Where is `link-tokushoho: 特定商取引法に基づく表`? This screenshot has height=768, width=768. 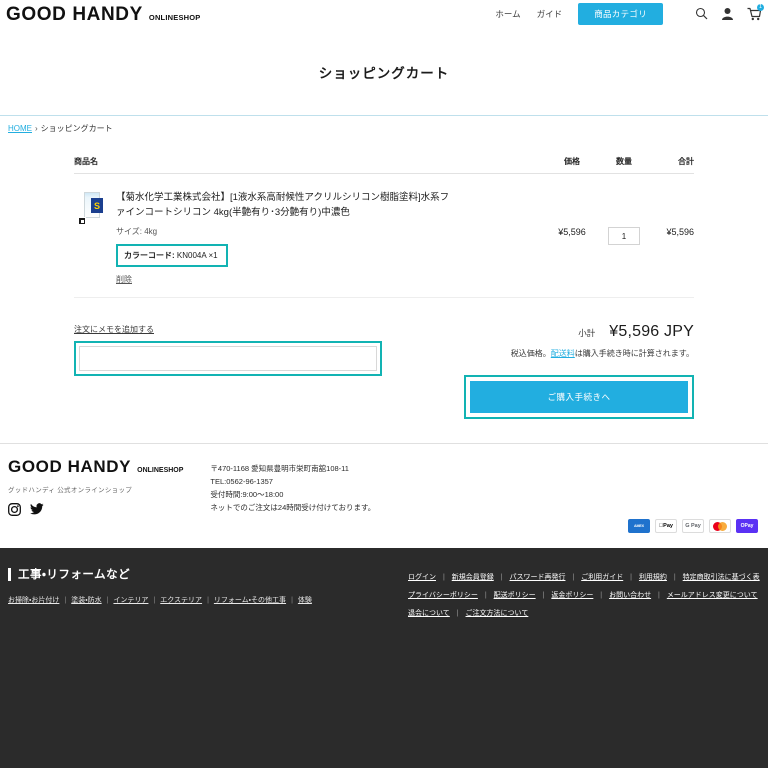 link-tokushoho: 特定商取引法に基づく表 is located at coordinates (721, 577).